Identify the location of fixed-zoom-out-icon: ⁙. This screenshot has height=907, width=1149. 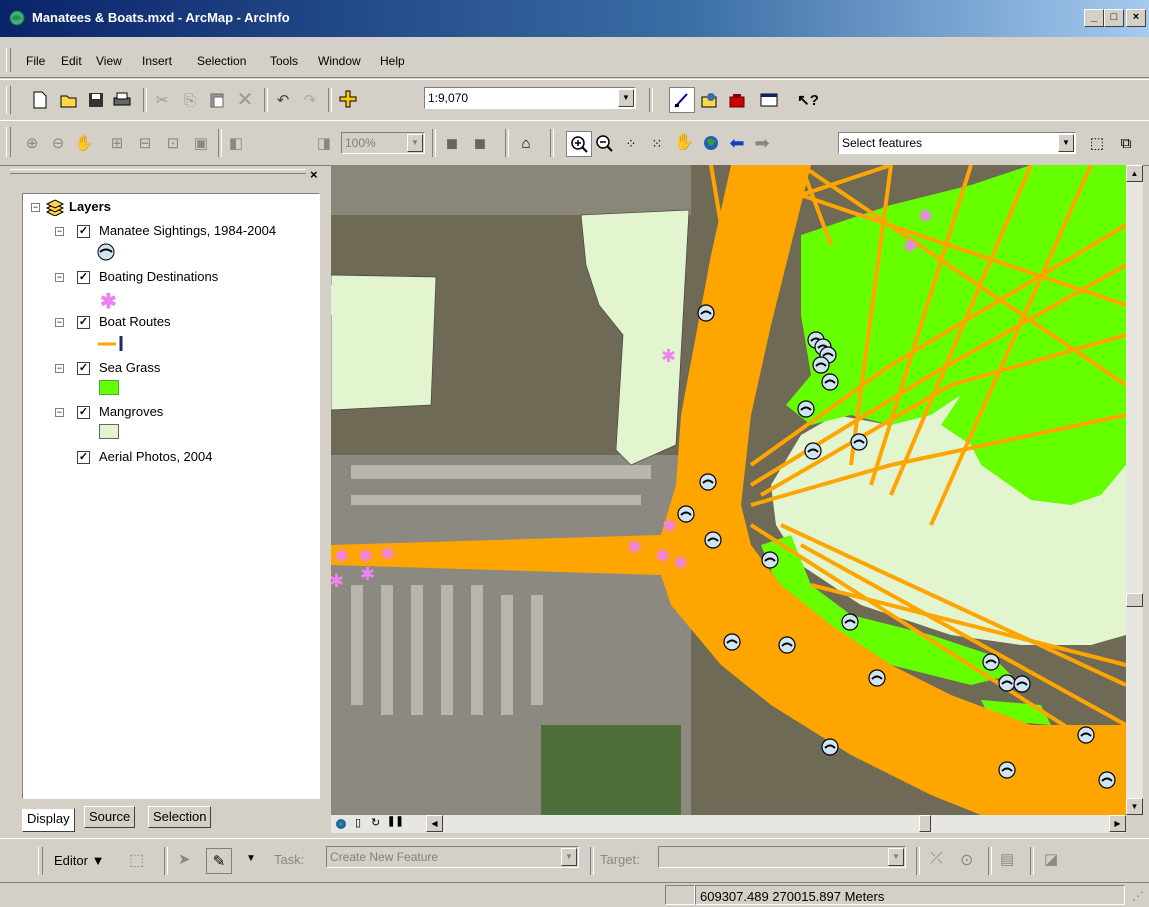
(657, 143).